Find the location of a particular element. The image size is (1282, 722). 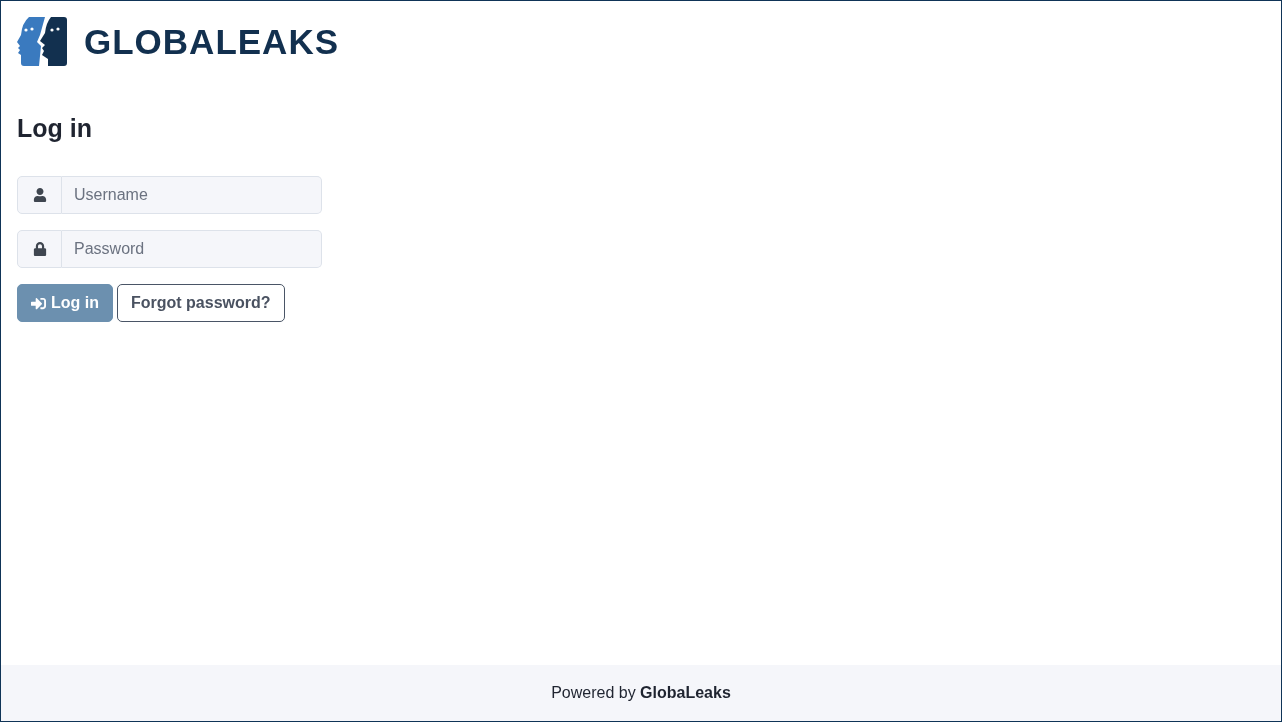

powered-by-text: Powered by GlobaLeaks is located at coordinates (641, 693).